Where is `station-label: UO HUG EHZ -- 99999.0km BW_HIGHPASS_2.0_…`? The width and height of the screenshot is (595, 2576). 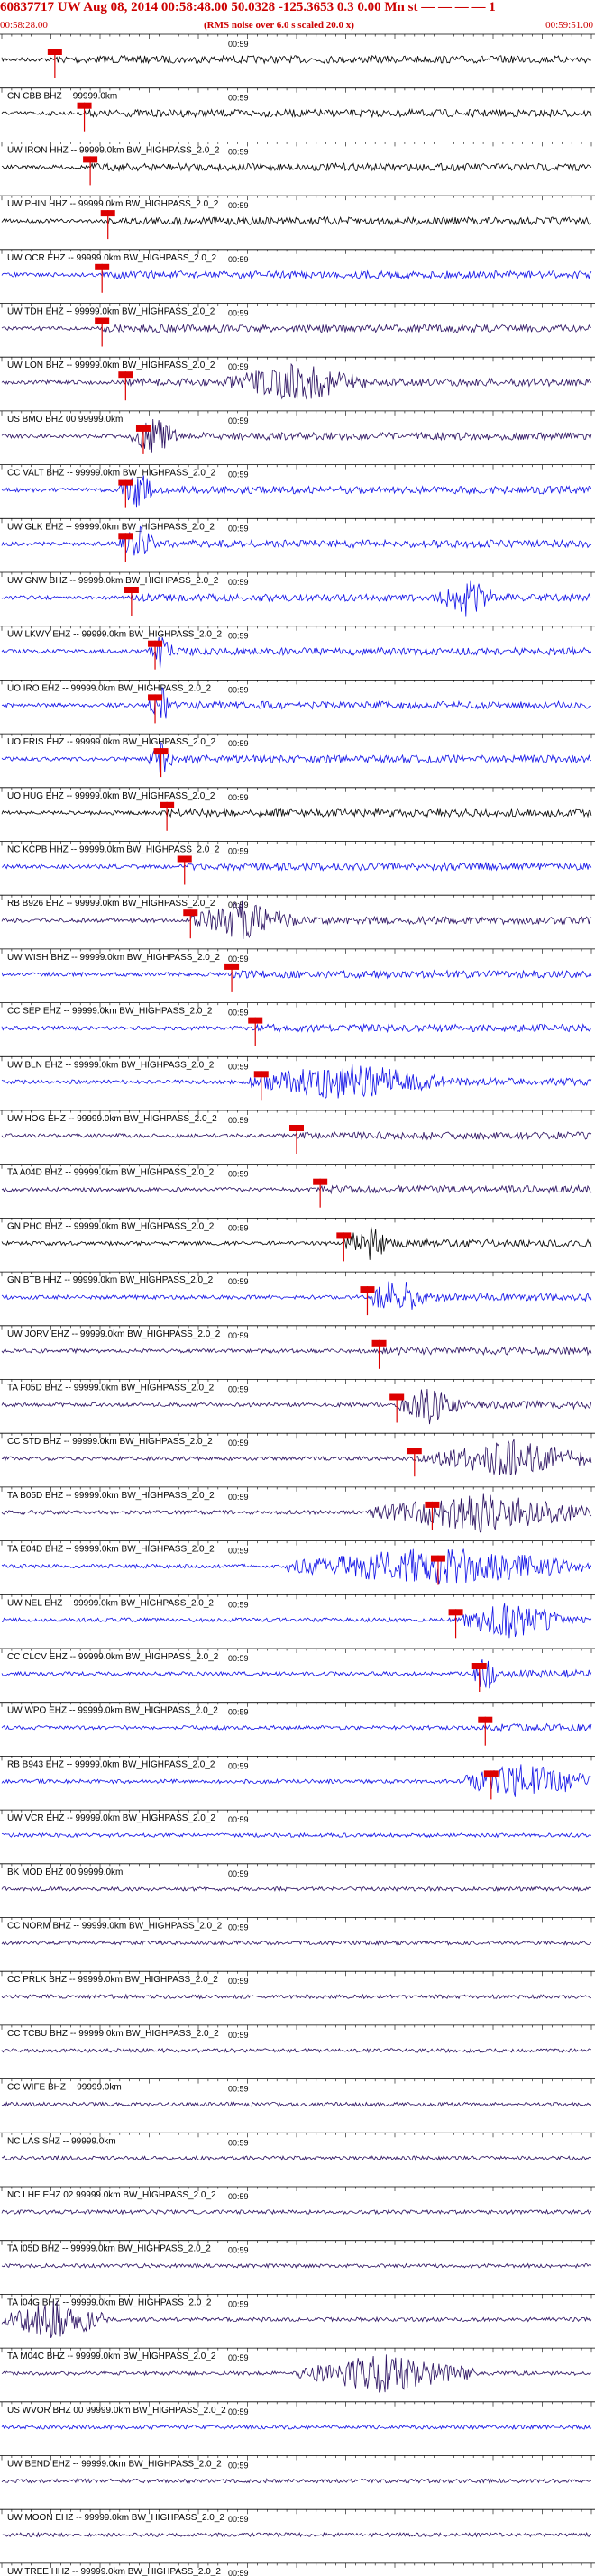
station-label: UO HUG EHZ -- 99999.0km BW_HIGHPASS_2.0_… is located at coordinates (111, 796).